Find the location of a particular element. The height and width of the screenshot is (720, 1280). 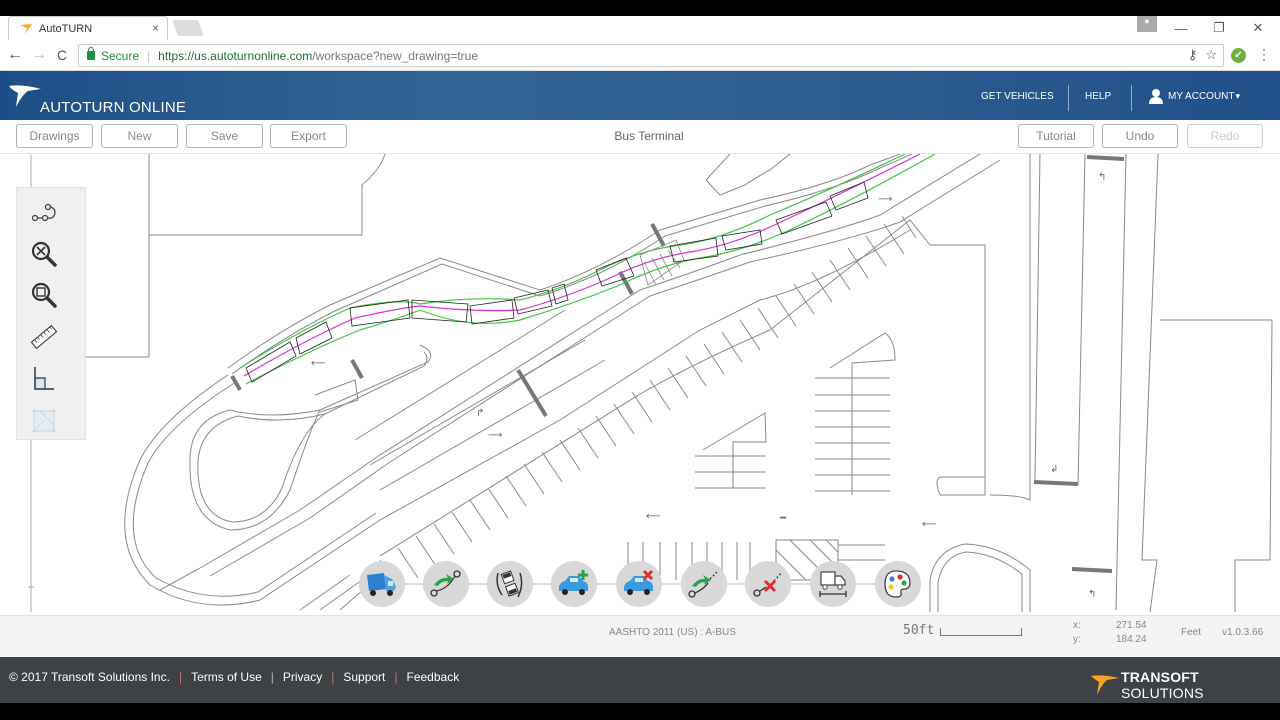

tab-close-icon: × is located at coordinates (155, 28).